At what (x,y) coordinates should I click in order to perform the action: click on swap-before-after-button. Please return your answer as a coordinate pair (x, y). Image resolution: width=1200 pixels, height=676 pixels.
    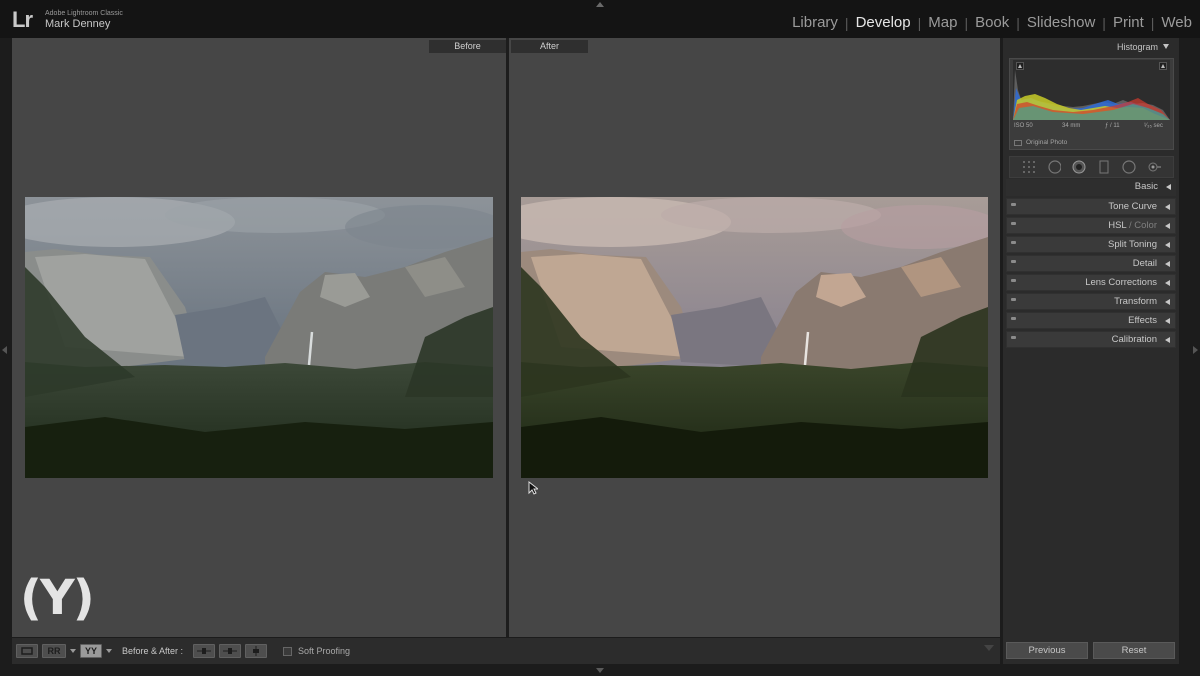
    Looking at the image, I should click on (256, 651).